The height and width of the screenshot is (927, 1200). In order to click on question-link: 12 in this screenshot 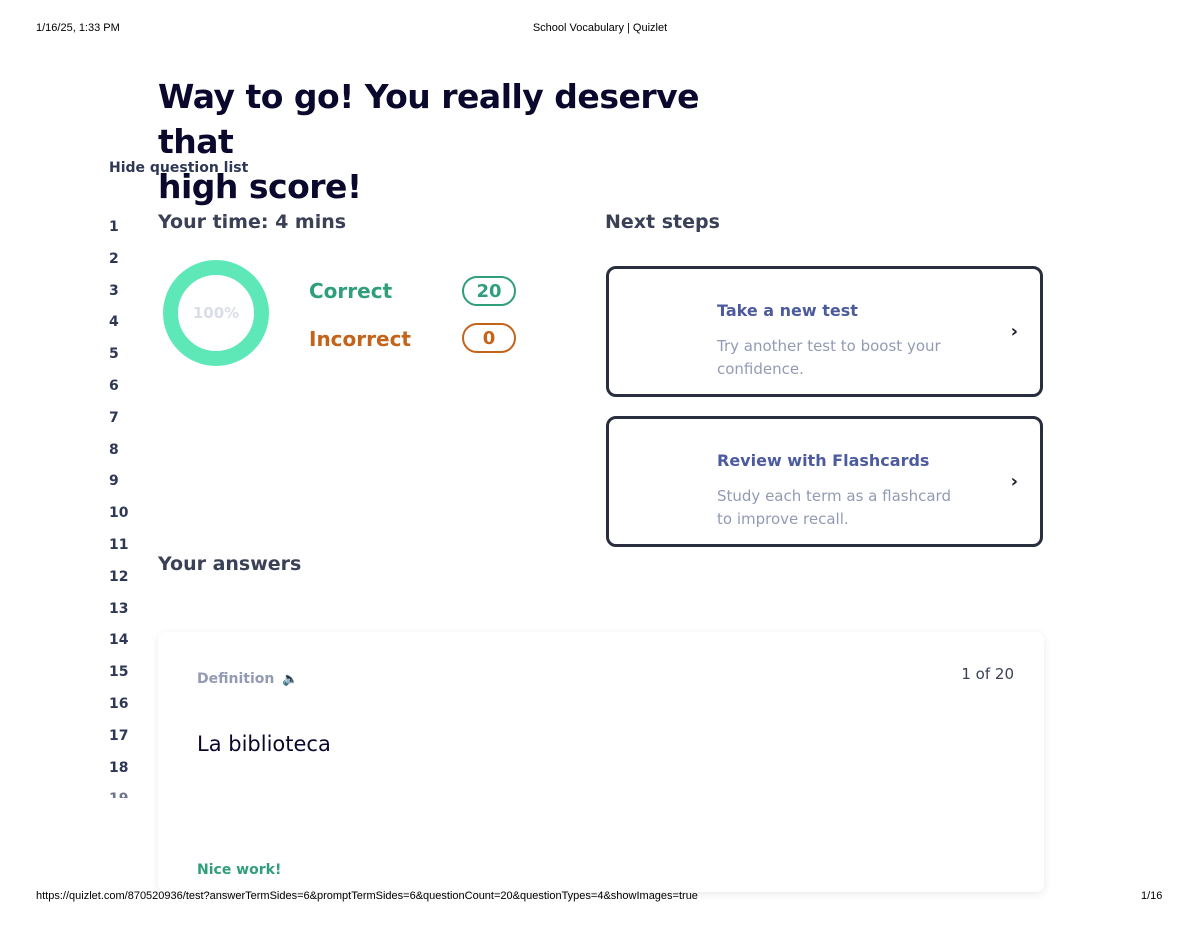, I will do `click(124, 584)`.